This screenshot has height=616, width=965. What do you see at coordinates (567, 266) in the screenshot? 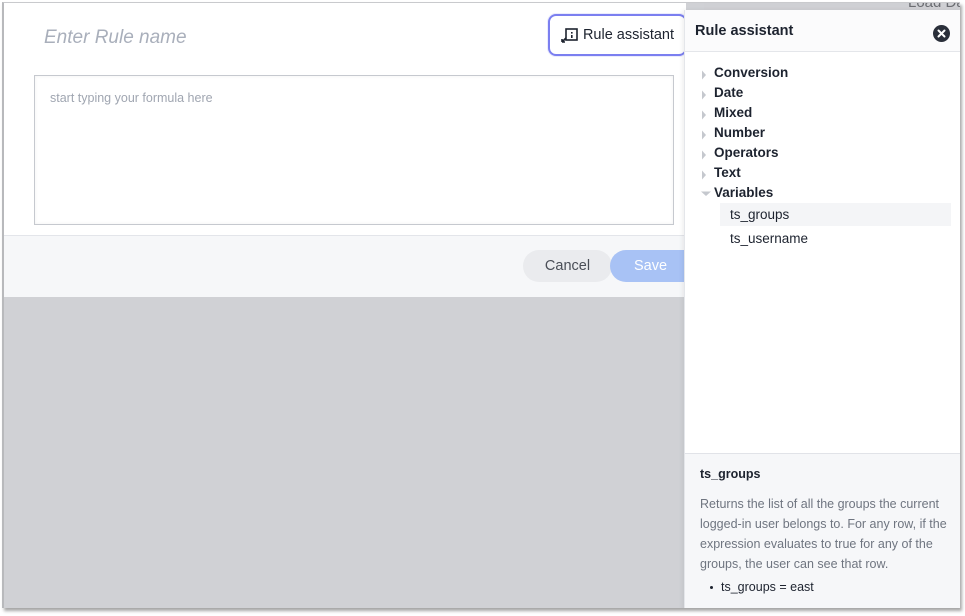
I see `cancel-button: Cancel` at bounding box center [567, 266].